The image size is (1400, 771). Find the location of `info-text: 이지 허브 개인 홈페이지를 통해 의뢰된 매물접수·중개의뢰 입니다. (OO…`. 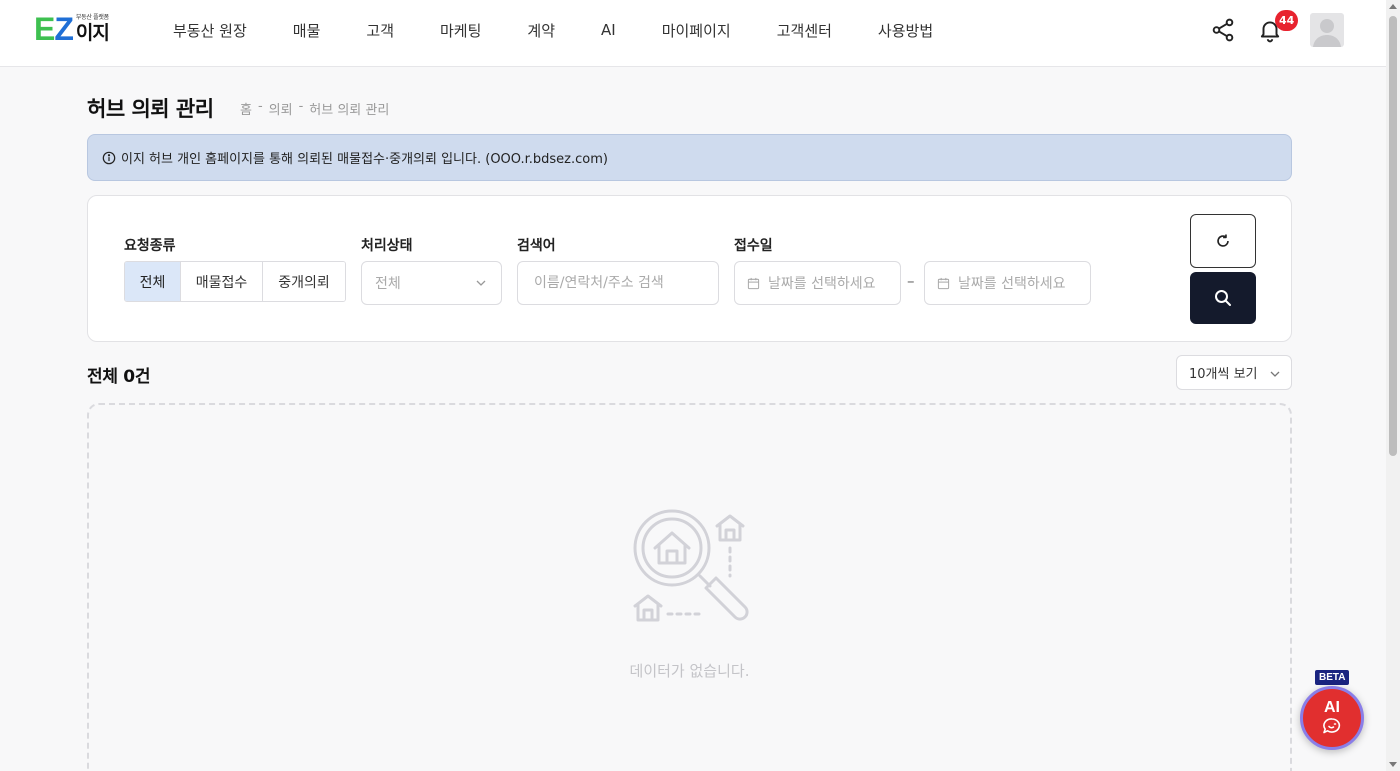

info-text: 이지 허브 개인 홈페이지를 통해 의뢰된 매물접수·중개의뢰 입니다. (OO… is located at coordinates (364, 159).